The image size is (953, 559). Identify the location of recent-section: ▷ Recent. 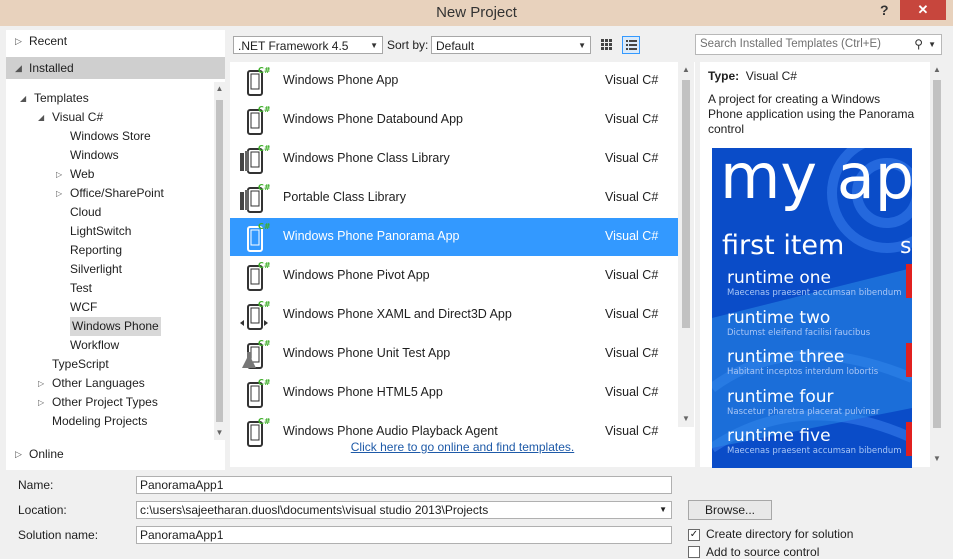
(115, 41).